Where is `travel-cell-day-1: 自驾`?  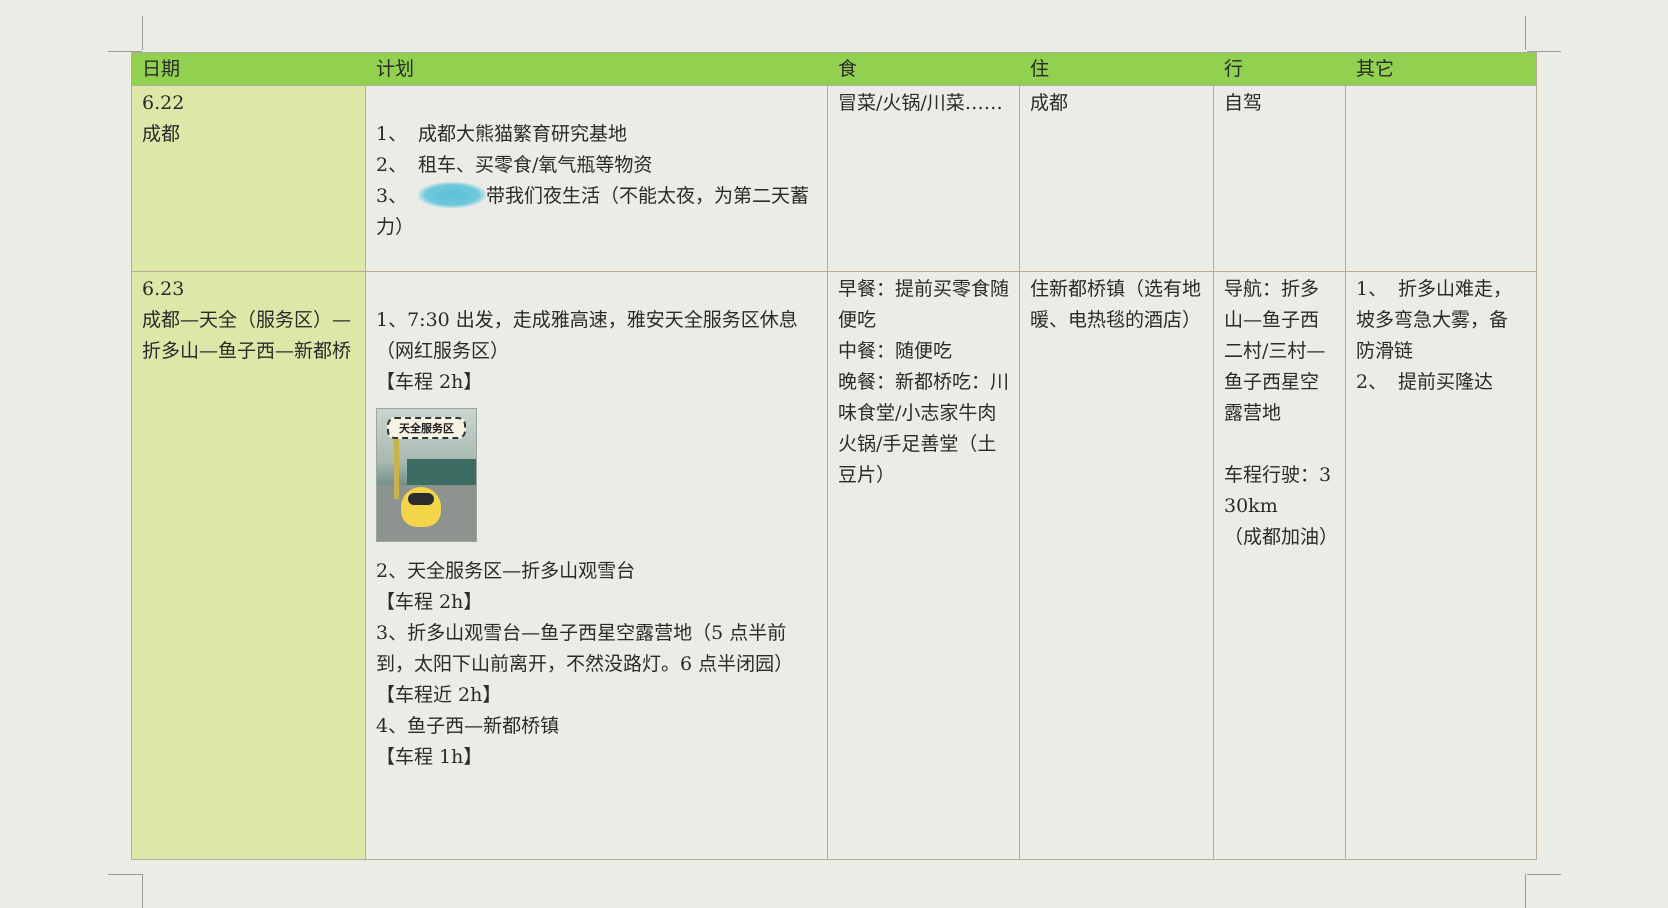 travel-cell-day-1: 自驾 is located at coordinates (1279, 178).